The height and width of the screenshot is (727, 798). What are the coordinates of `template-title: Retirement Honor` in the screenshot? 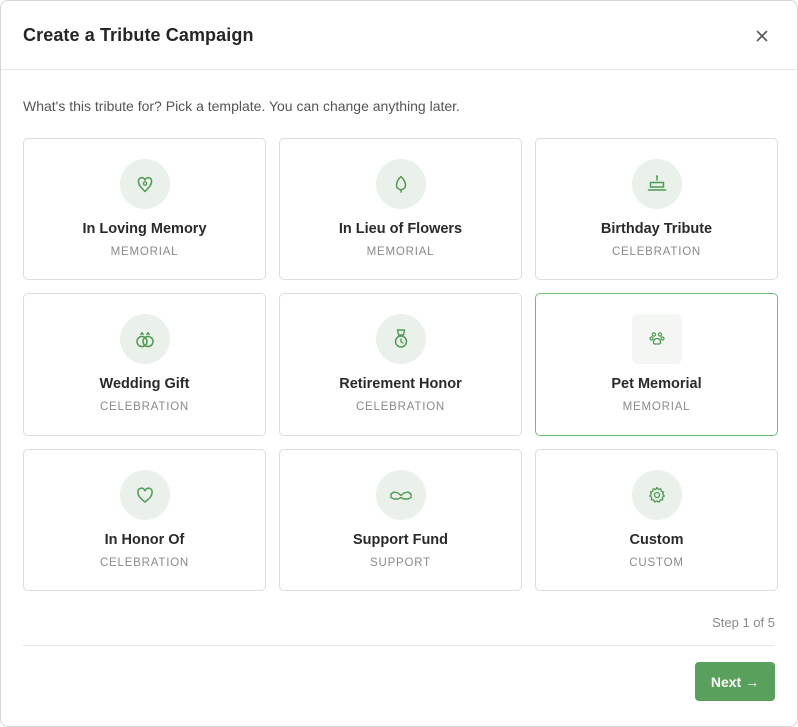 It's located at (400, 384).